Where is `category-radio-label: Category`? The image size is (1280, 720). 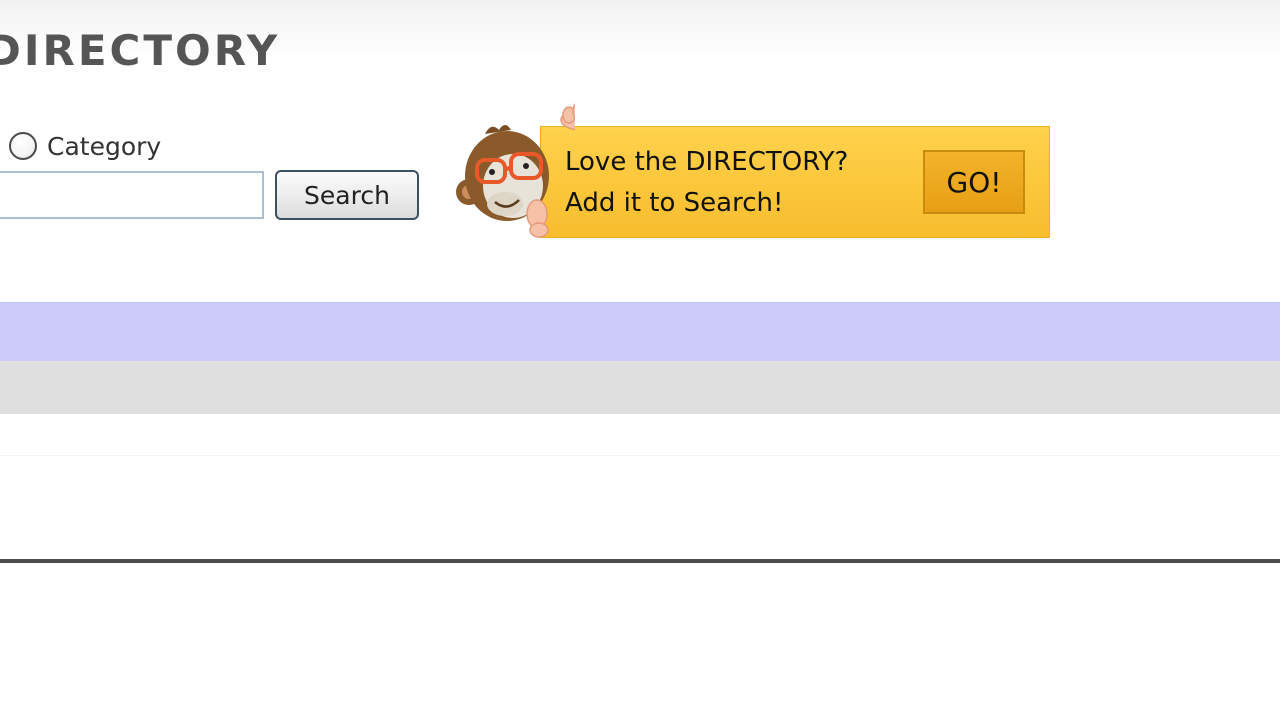
category-radio-label: Category is located at coordinates (104, 146).